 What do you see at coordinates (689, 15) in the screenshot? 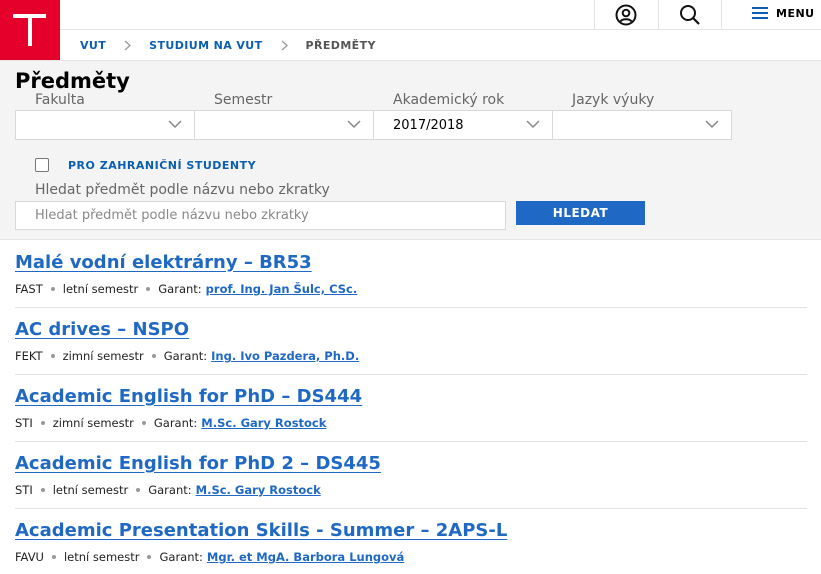
I see `search-icon` at bounding box center [689, 15].